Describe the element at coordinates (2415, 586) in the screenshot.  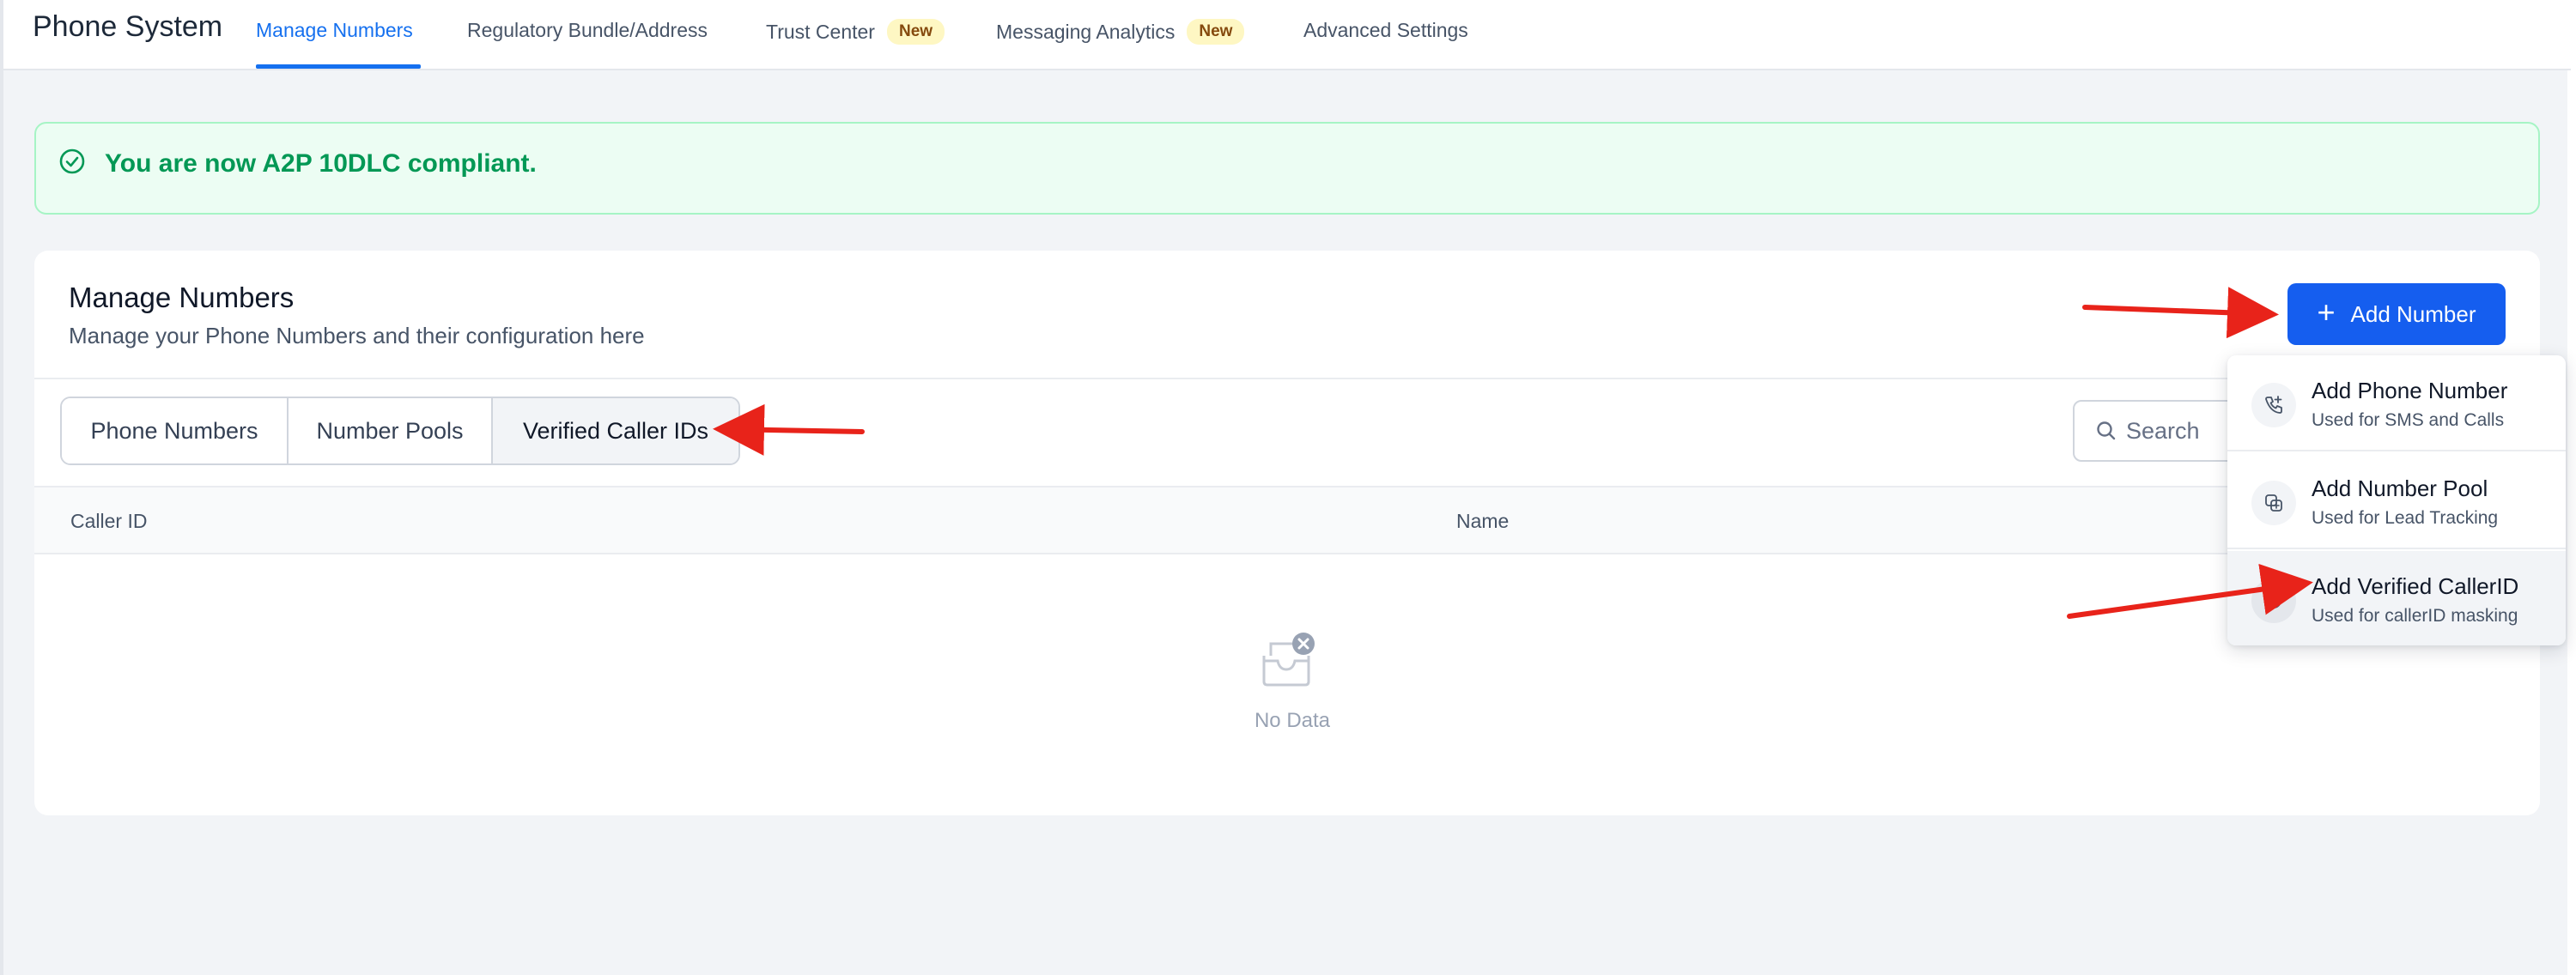
I see `menu-item-title: Add Verified CallerID` at that location.